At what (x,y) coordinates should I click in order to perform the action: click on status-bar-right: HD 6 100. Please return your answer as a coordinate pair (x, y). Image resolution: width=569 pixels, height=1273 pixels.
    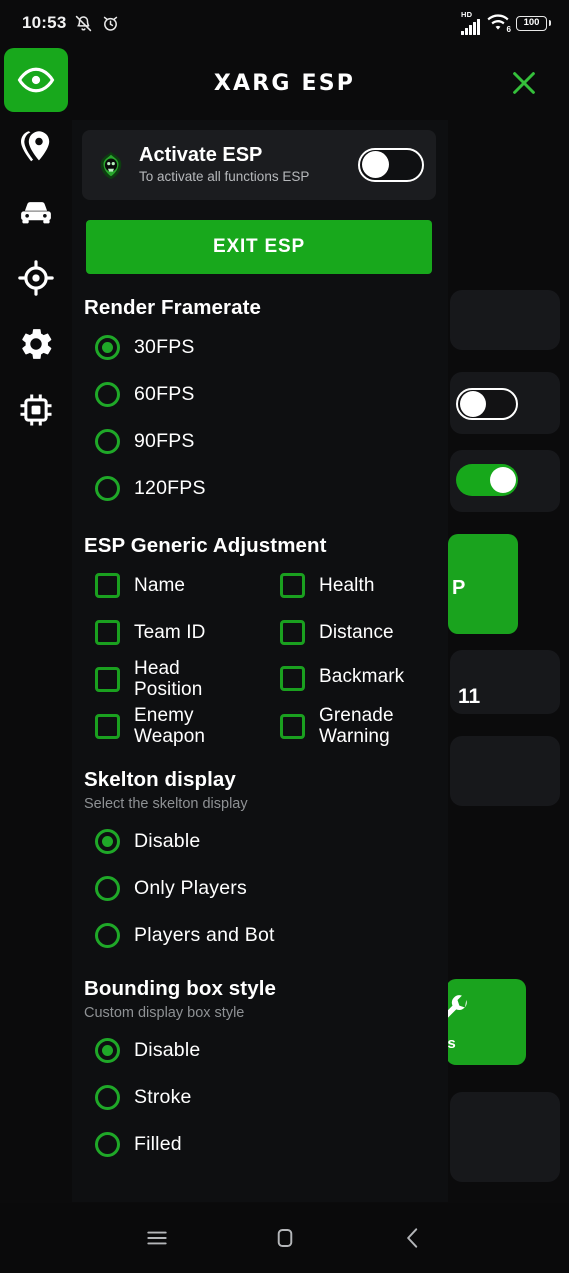
    Looking at the image, I should click on (506, 22).